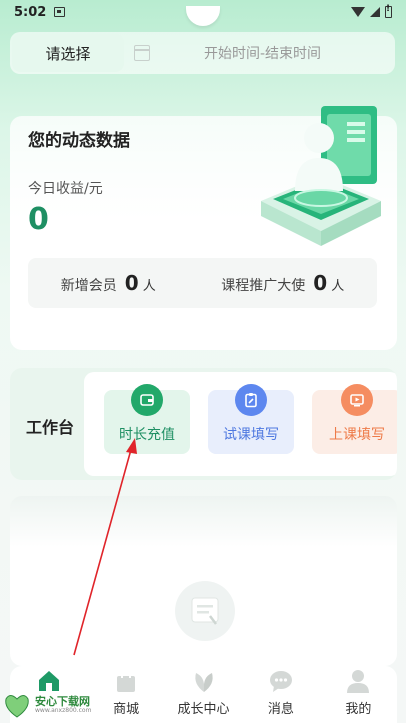  Describe the element at coordinates (125, 694) in the screenshot. I see `nav-item-mall: 商城` at that location.